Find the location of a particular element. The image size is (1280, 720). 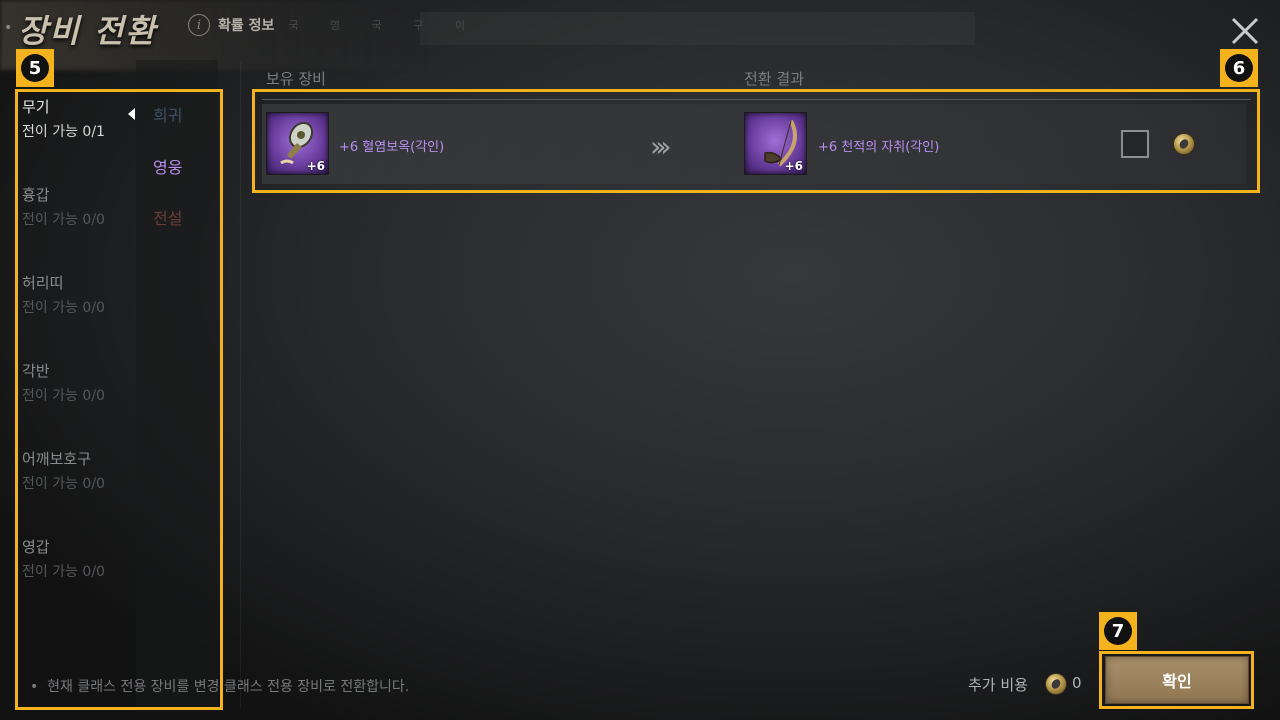

highlight-conversion-list is located at coordinates (756, 141).